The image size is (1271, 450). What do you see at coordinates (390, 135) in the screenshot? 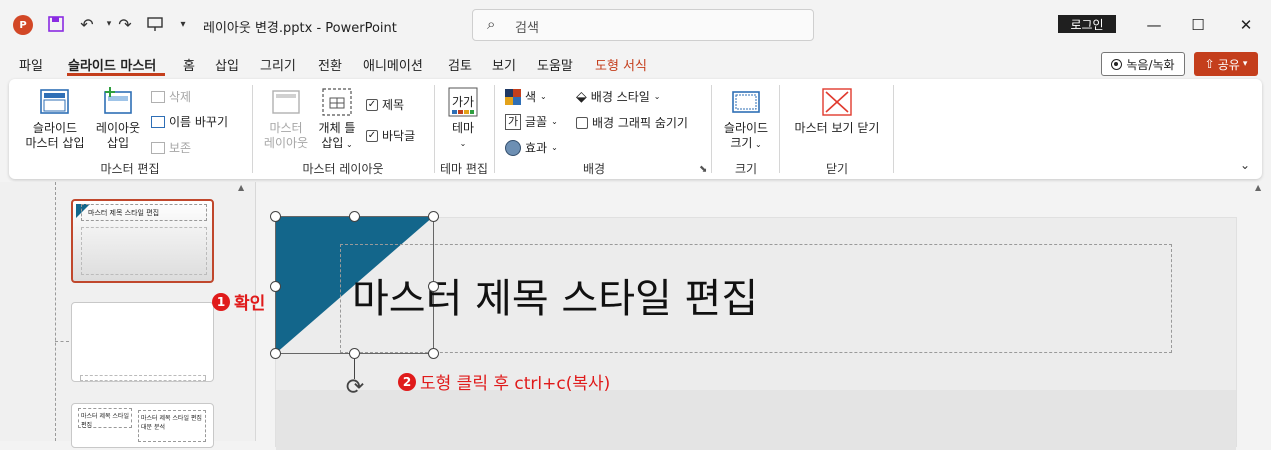
I see `footer-checkbox: ✓ 바닥글` at bounding box center [390, 135].